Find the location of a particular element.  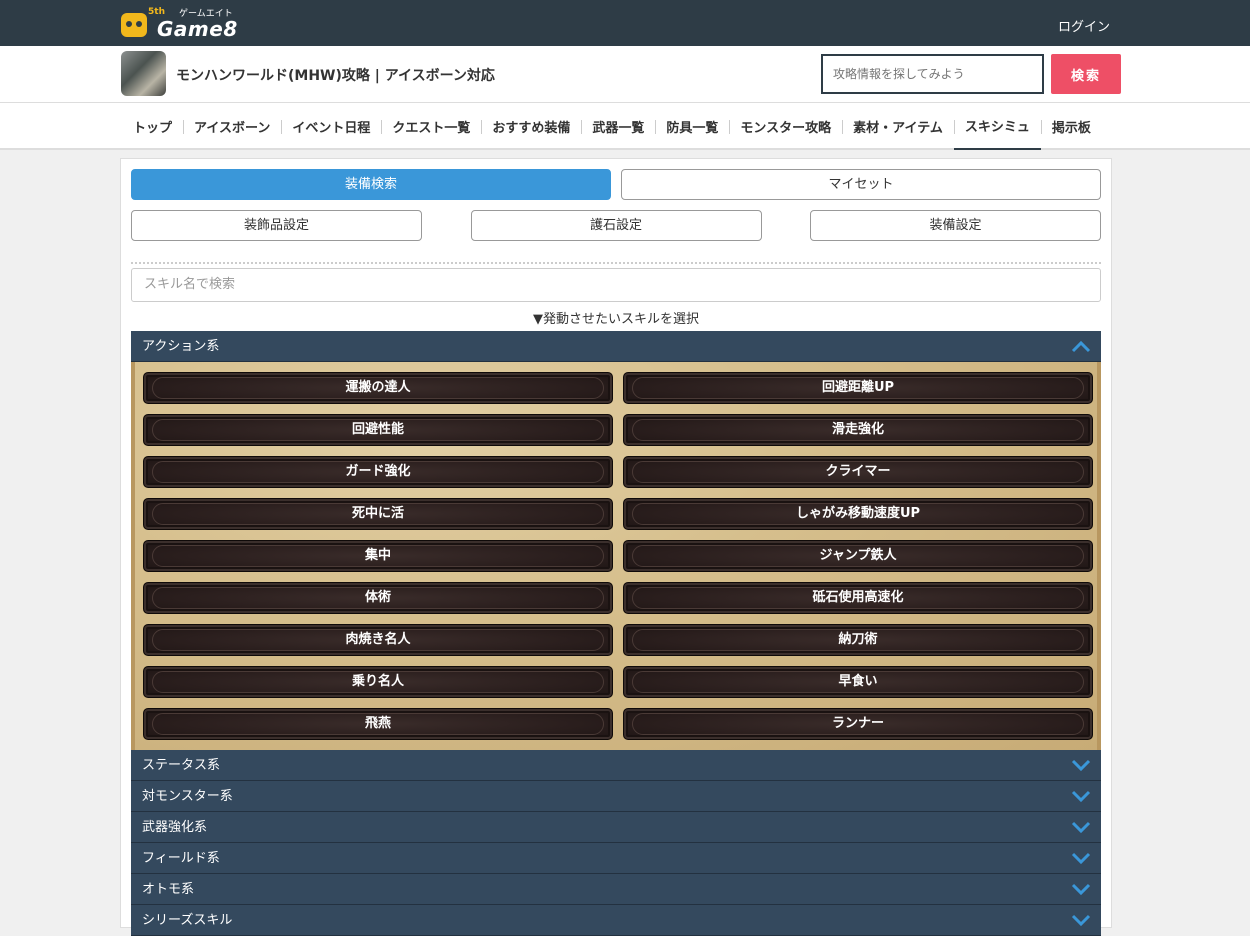

nav-item-board: 掲示板 is located at coordinates (1071, 126).